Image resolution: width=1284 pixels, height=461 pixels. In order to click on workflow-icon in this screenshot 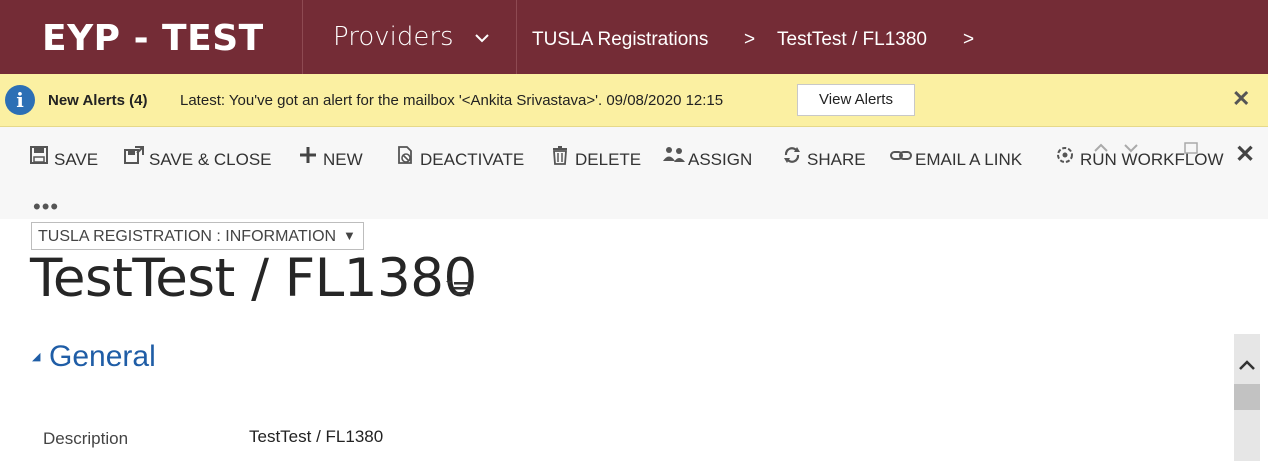, I will do `click(1065, 158)`.